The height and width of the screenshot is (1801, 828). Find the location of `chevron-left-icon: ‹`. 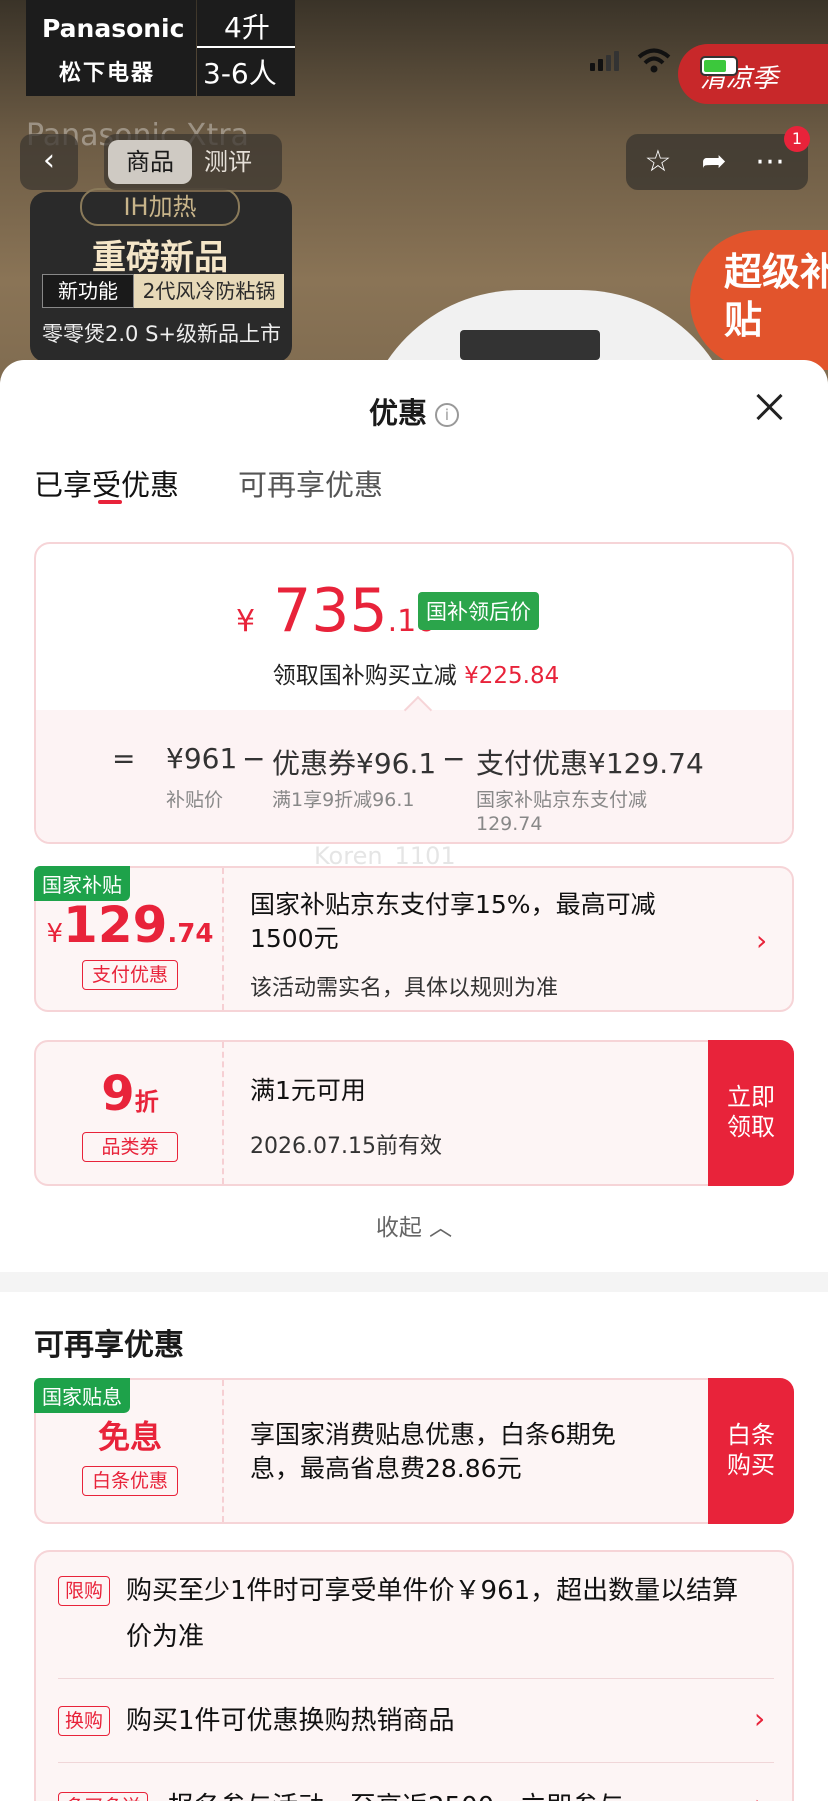

chevron-left-icon: ‹ is located at coordinates (49, 160).